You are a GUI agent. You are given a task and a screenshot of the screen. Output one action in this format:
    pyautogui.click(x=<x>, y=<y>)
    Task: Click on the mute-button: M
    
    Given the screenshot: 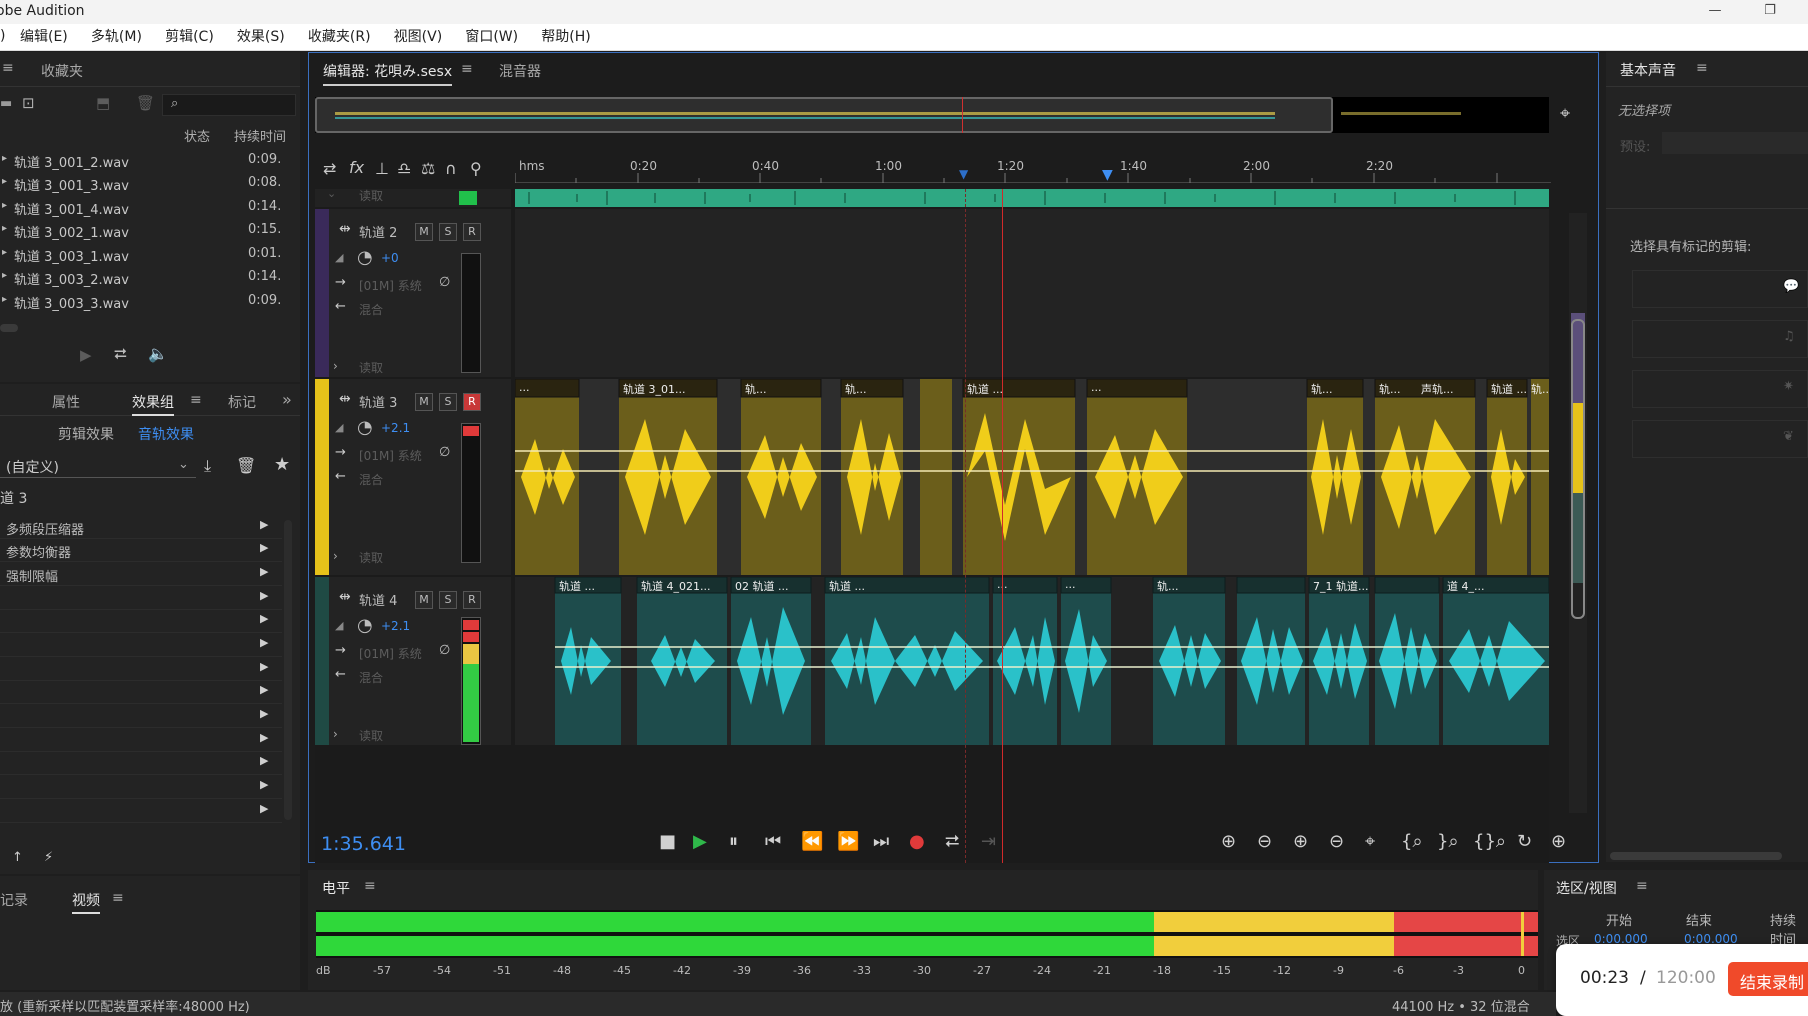 What is the action you would take?
    pyautogui.click(x=424, y=600)
    